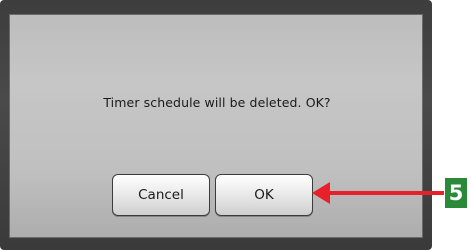 The width and height of the screenshot is (471, 250). Describe the element at coordinates (217, 102) in the screenshot. I see `dialog-message: Timer schedule will be deleted. OK?` at that location.